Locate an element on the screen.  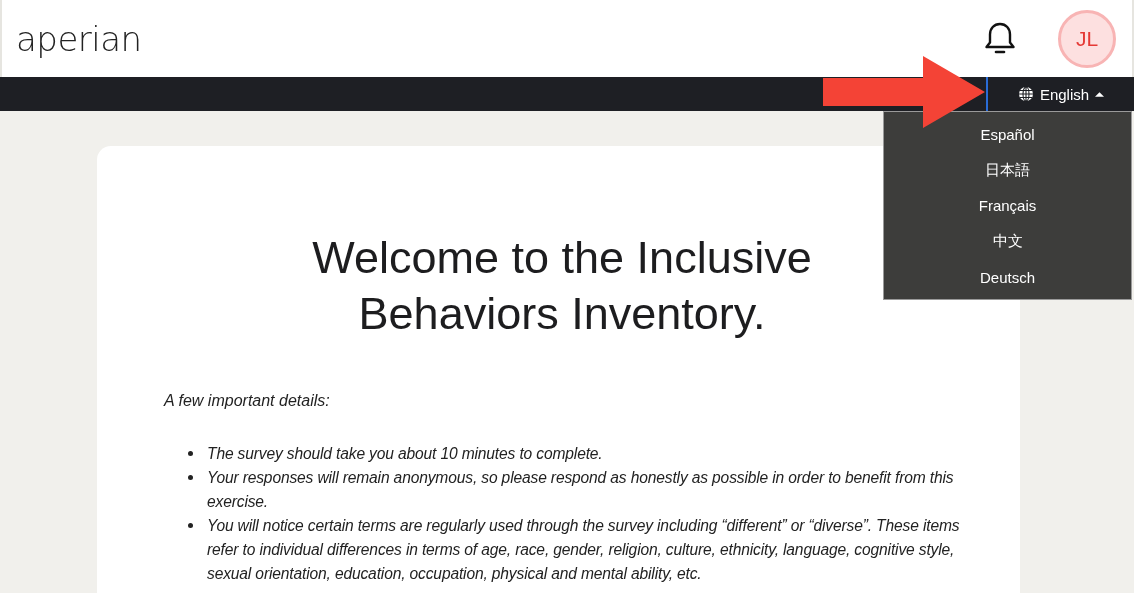
logo: aperian is located at coordinates (79, 38).